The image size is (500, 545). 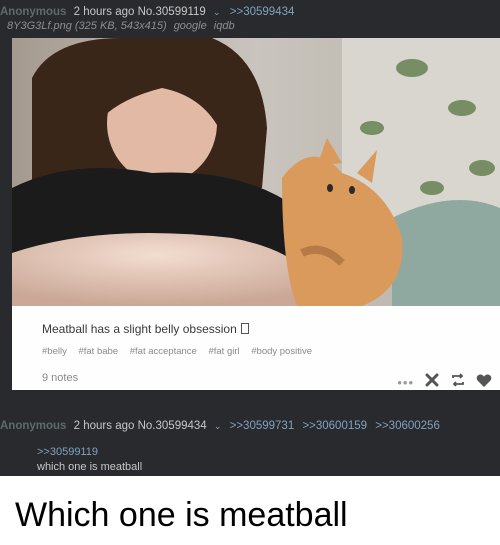 I want to click on notes-count: 9 notes, so click(x=60, y=378).